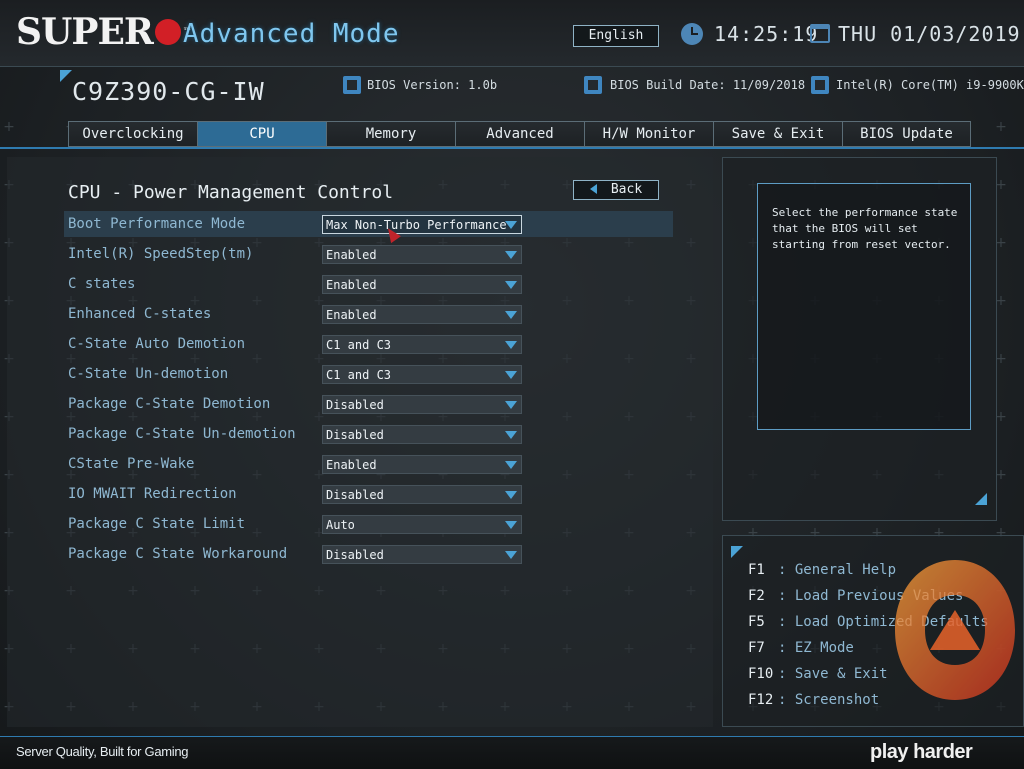  Describe the element at coordinates (131, 464) in the screenshot. I see `setting-label: CState Pre-Wake` at that location.